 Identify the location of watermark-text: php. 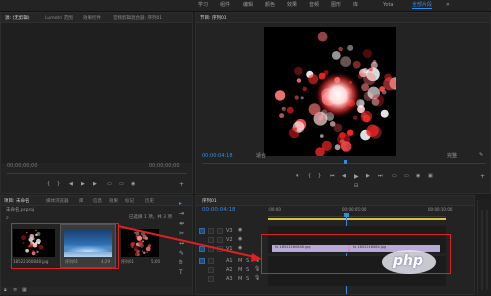
(408, 261).